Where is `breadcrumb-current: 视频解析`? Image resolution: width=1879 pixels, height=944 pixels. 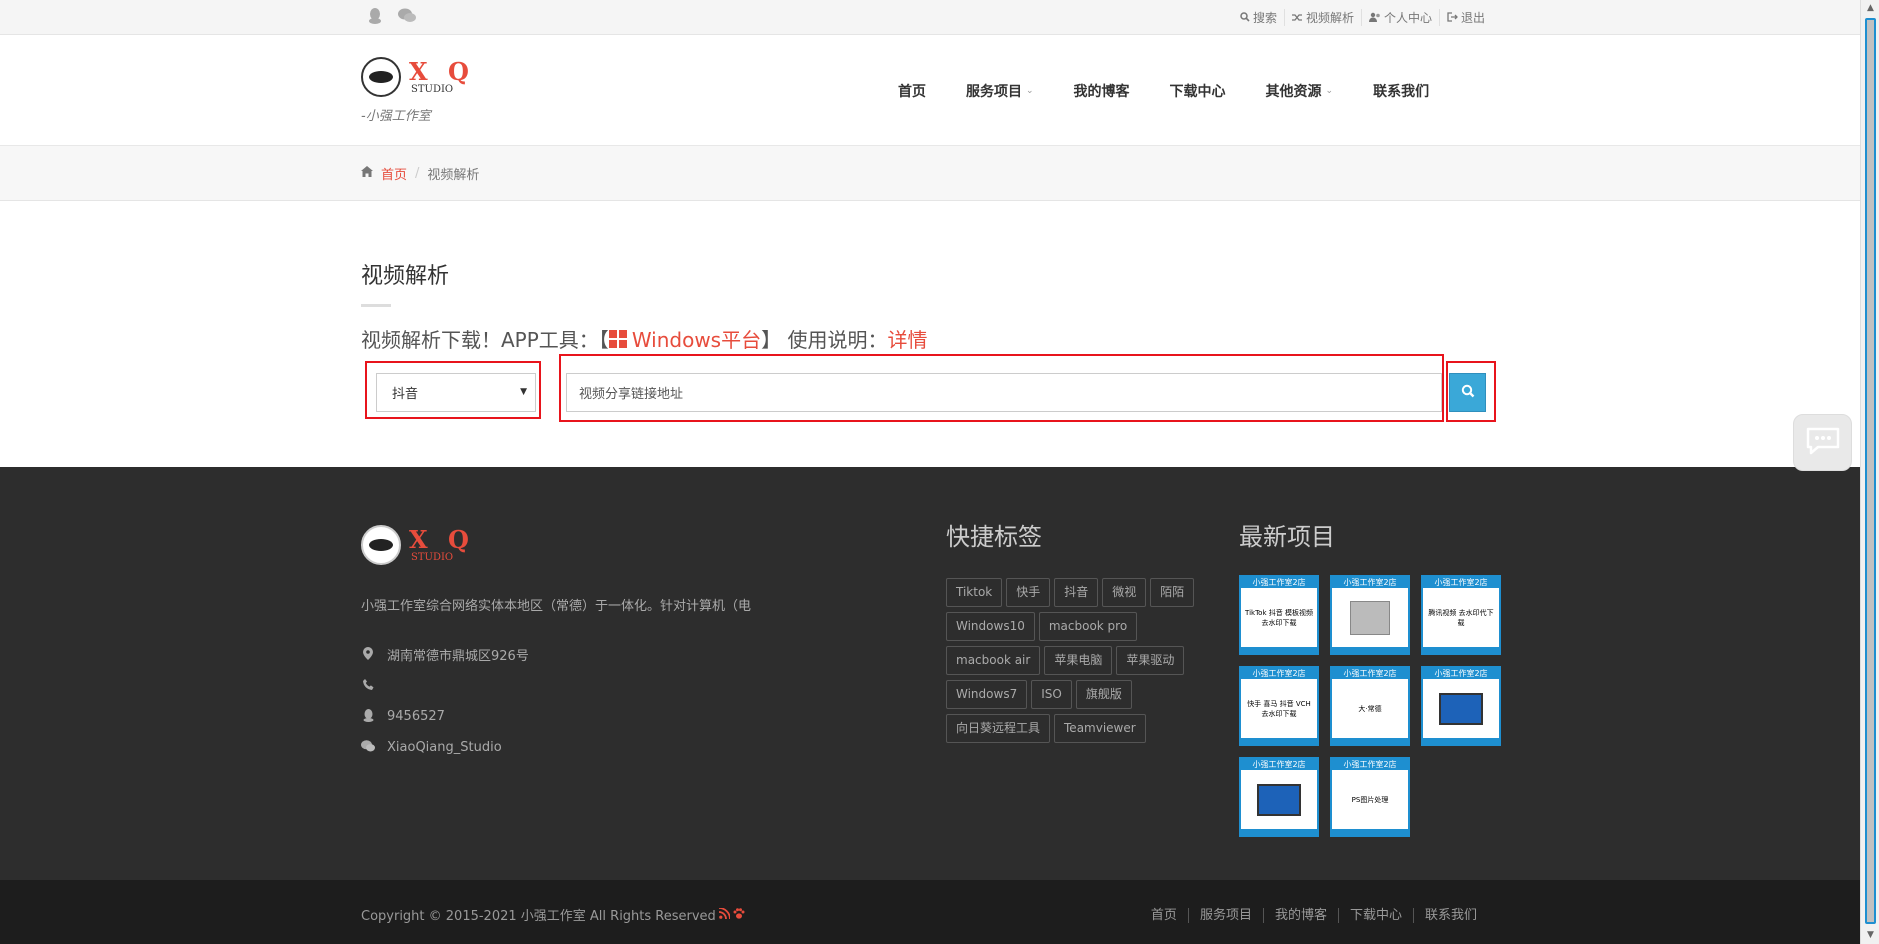
breadcrumb-current: 视频解析 is located at coordinates (453, 175).